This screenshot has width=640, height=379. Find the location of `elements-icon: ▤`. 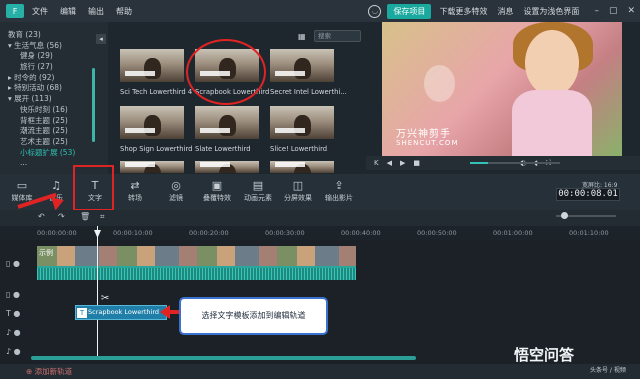

elements-icon: ▤ is located at coordinates (258, 185).